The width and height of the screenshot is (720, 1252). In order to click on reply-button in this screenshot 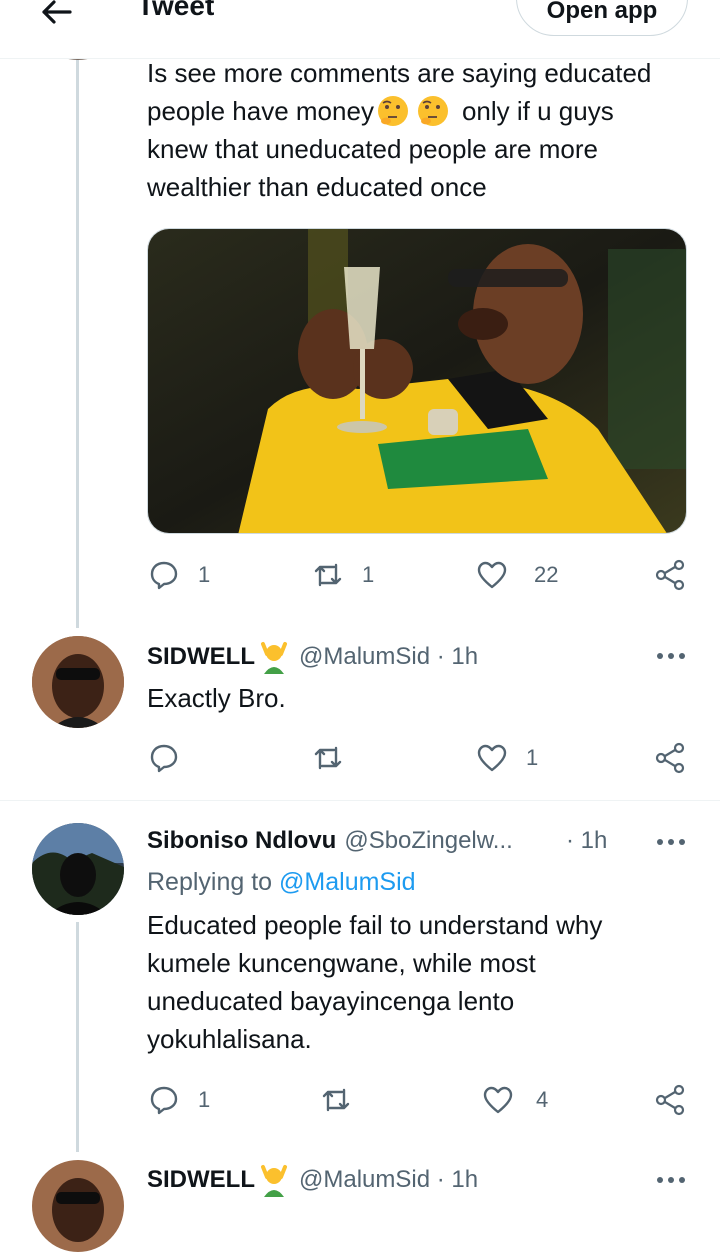, I will do `click(164, 758)`.